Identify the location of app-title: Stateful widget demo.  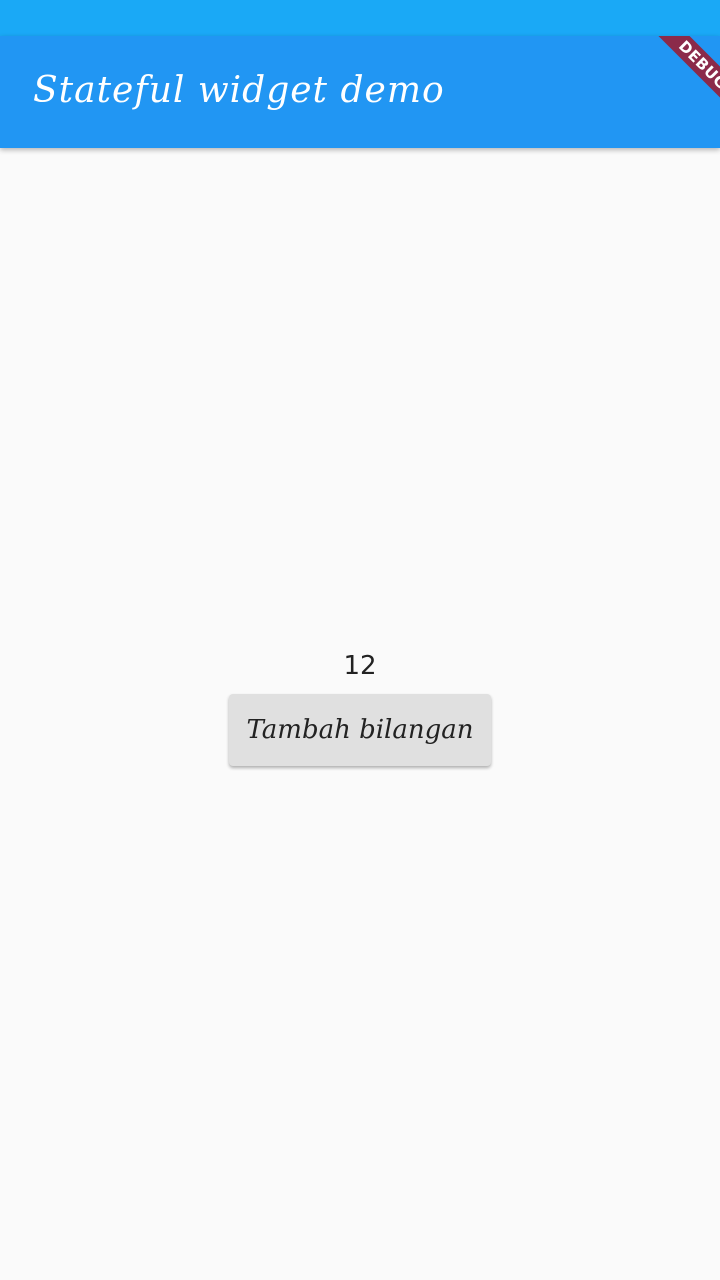
(239, 90).